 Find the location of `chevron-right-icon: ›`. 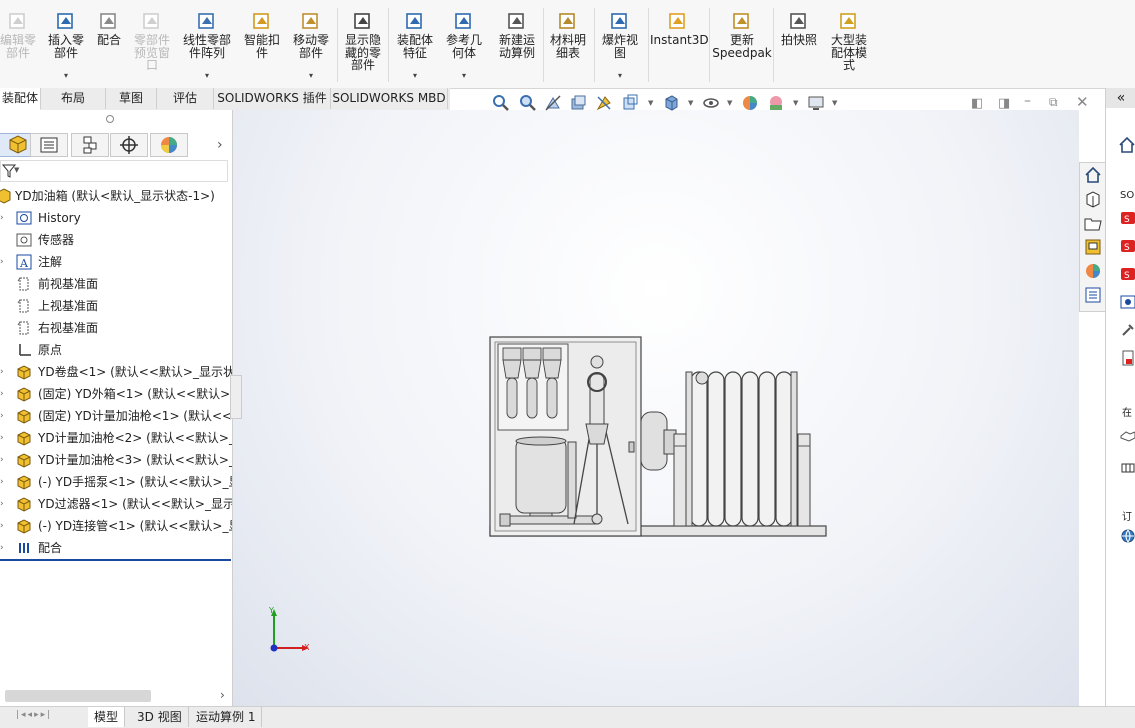

chevron-right-icon: › is located at coordinates (220, 145).